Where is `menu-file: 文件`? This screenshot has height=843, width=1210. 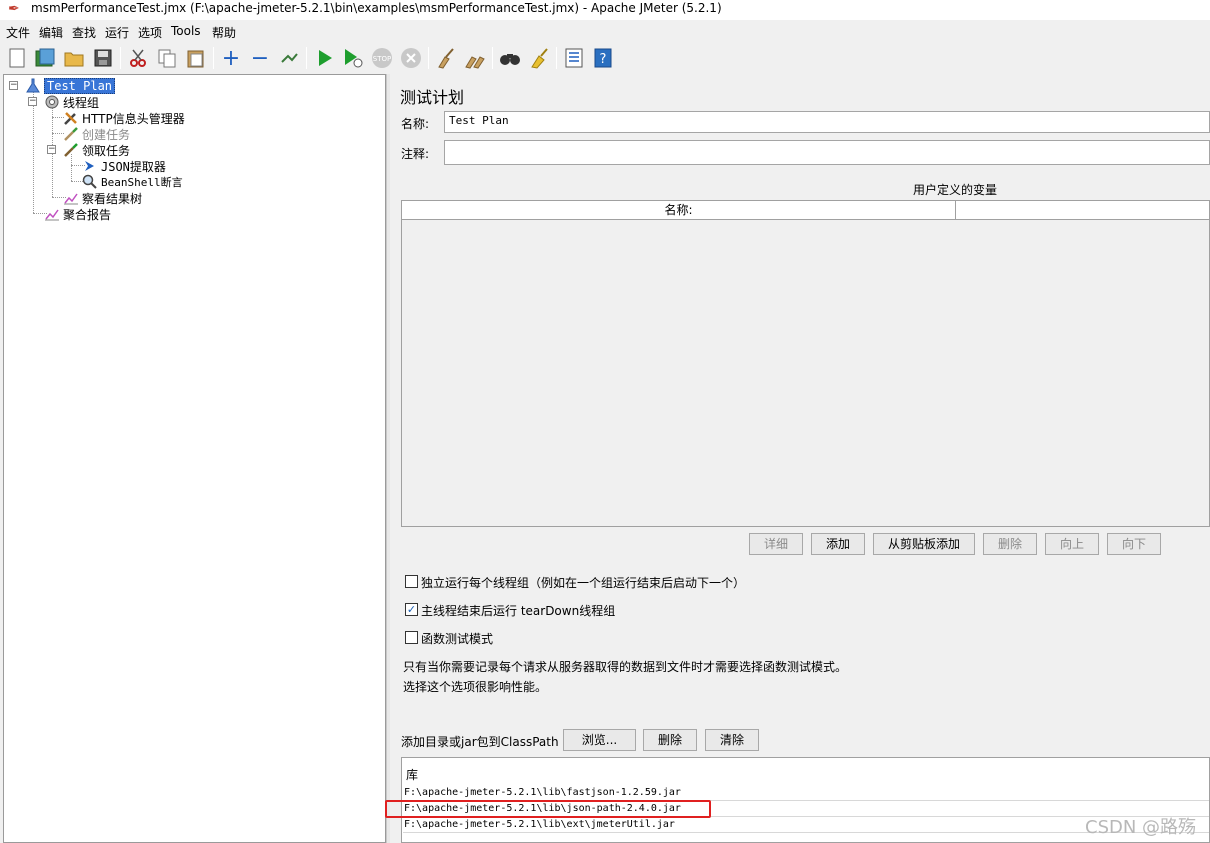 menu-file: 文件 is located at coordinates (18, 32).